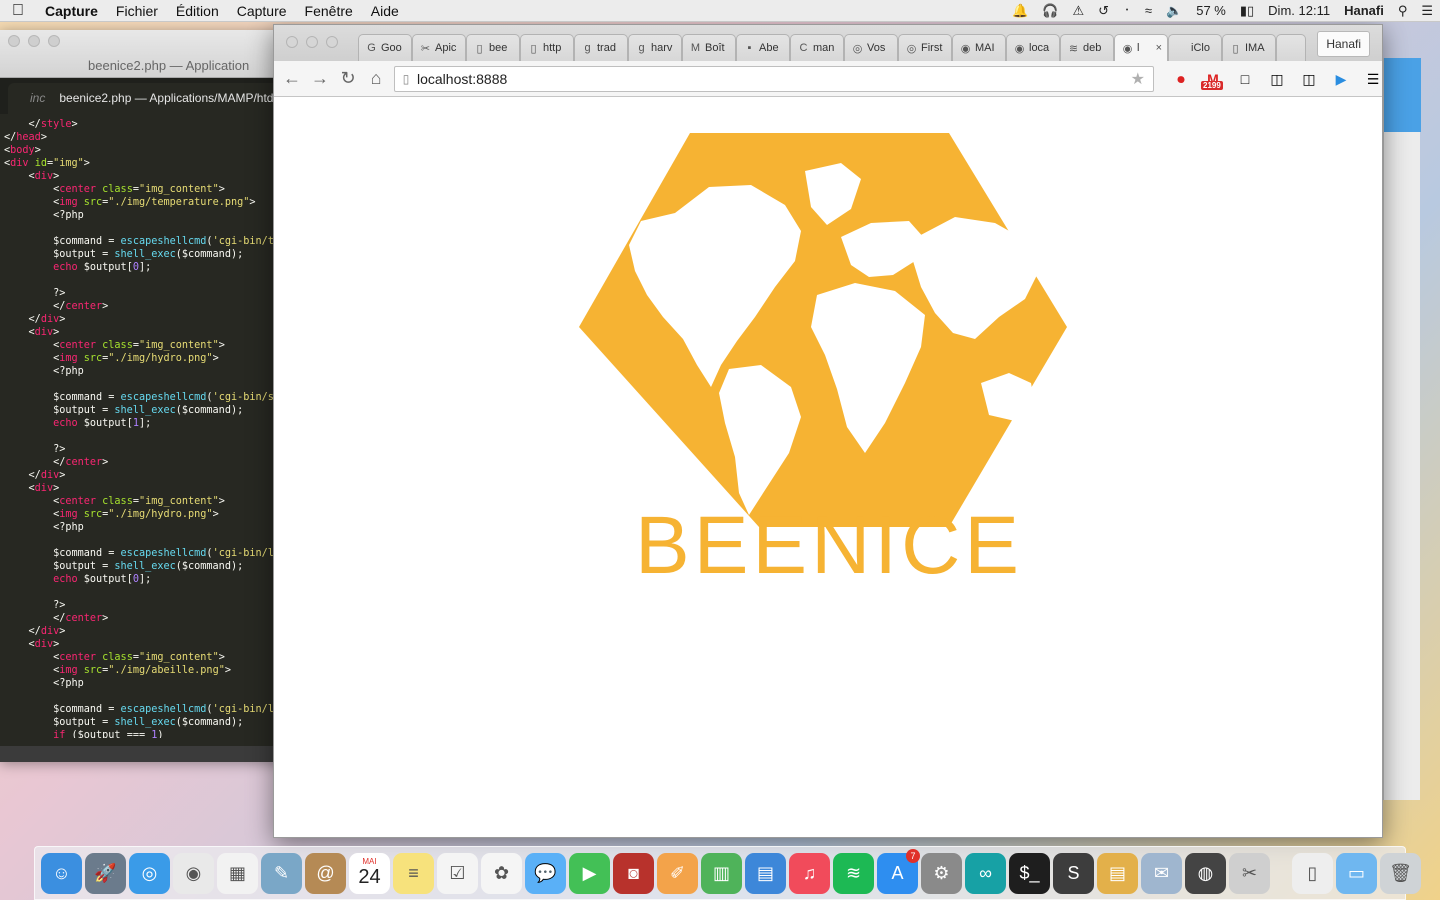  What do you see at coordinates (1127, 10) in the screenshot?
I see `bluetooth-icon: ᛫` at bounding box center [1127, 10].